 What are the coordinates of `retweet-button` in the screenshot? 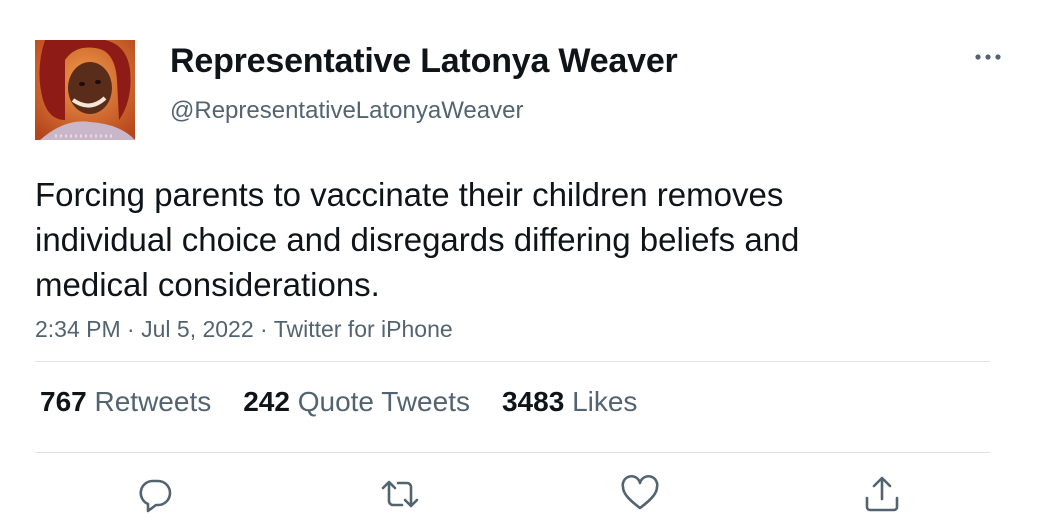 It's located at (400, 494).